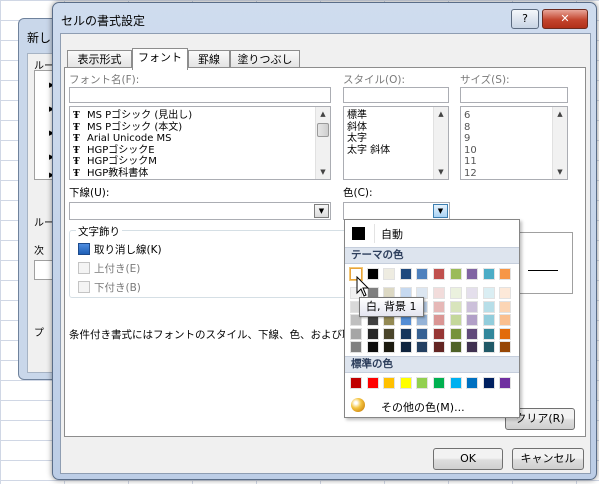  Describe the element at coordinates (323, 130) in the screenshot. I see `scroll-thumb` at that location.